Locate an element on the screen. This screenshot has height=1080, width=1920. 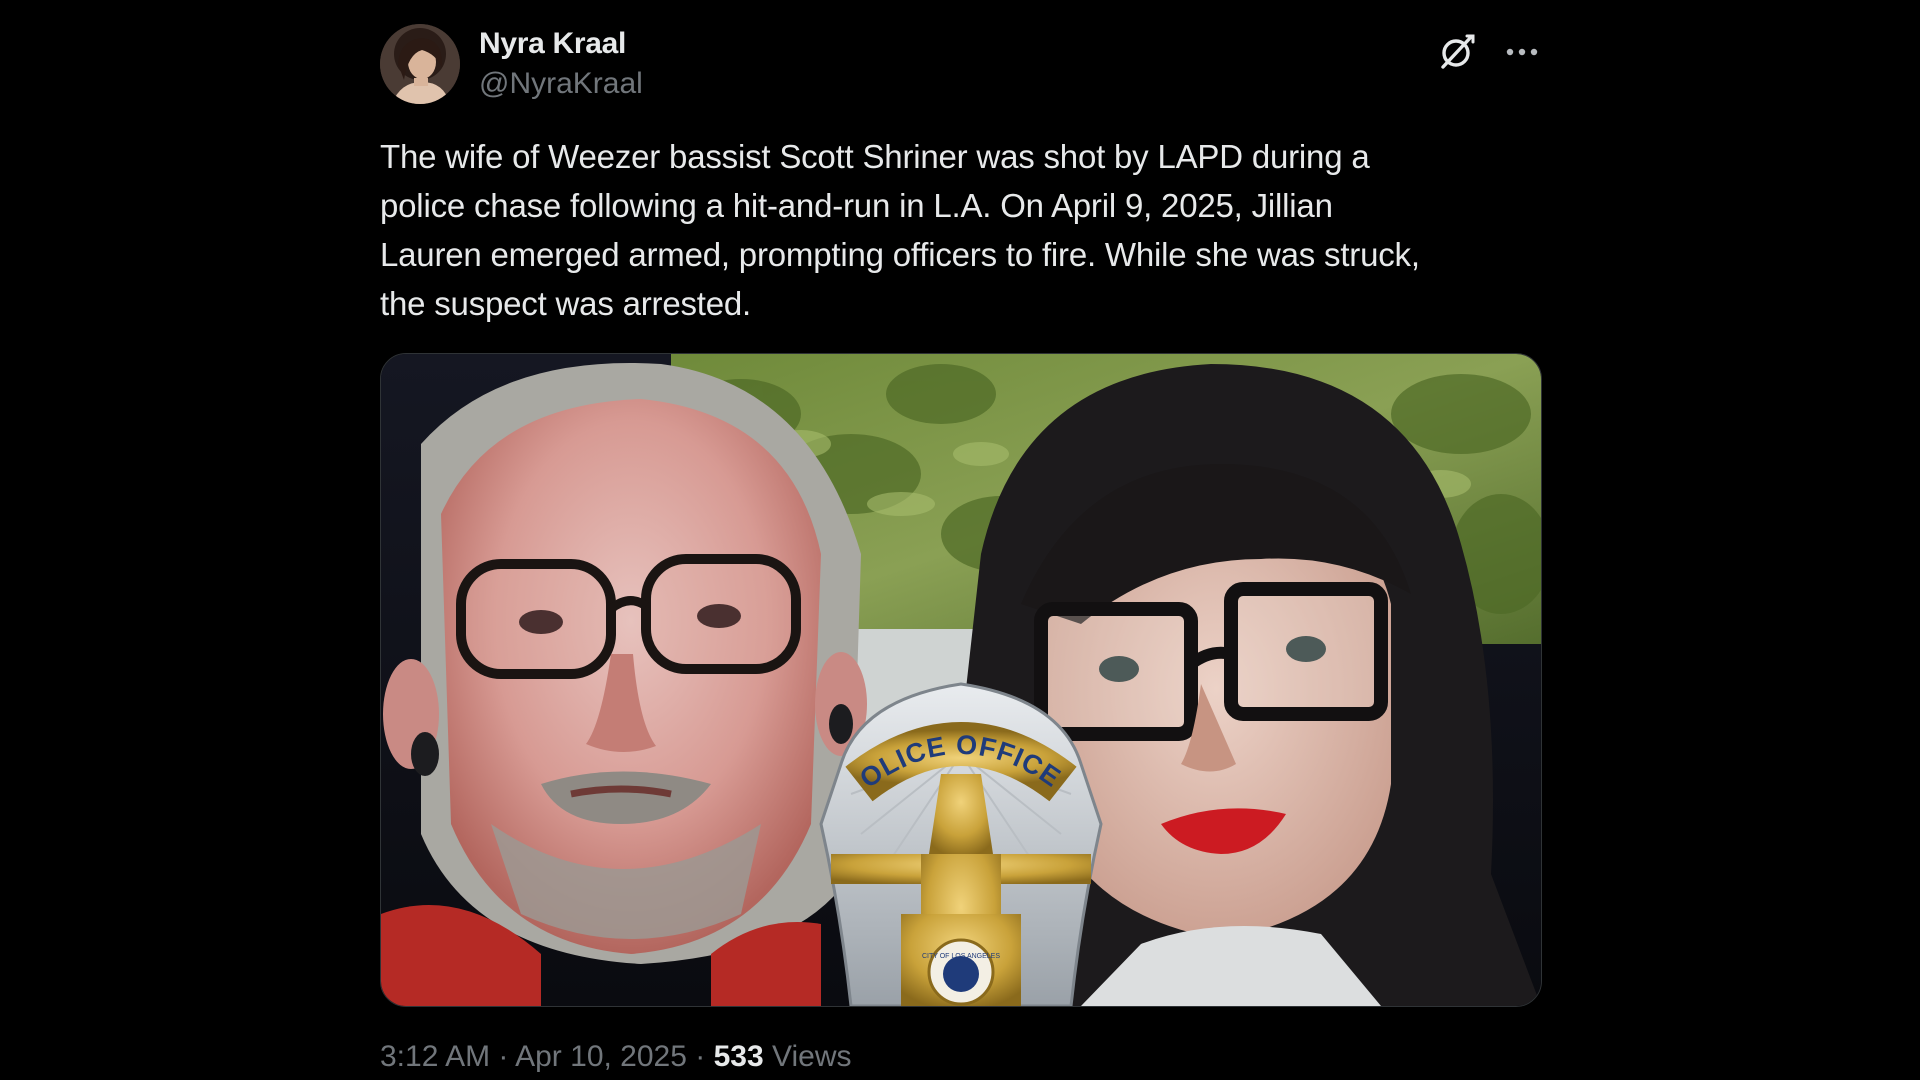
avatar is located at coordinates (420, 64).